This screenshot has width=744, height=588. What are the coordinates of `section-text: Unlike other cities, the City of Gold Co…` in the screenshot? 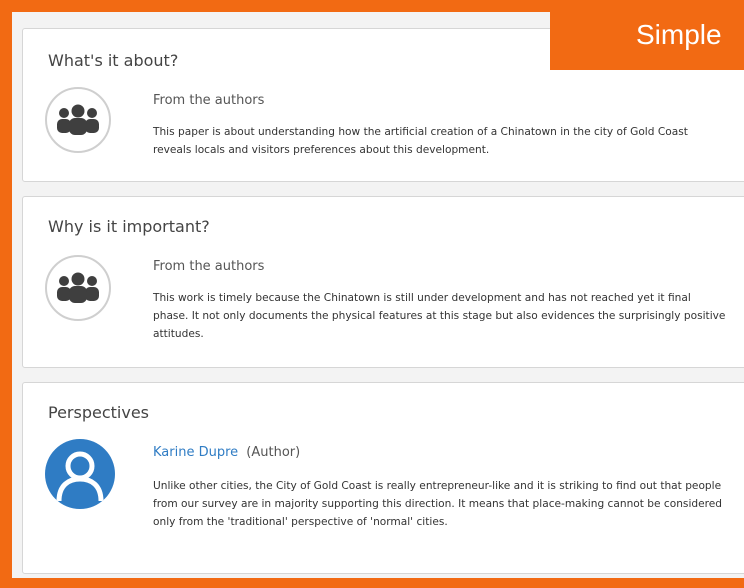 It's located at (438, 504).